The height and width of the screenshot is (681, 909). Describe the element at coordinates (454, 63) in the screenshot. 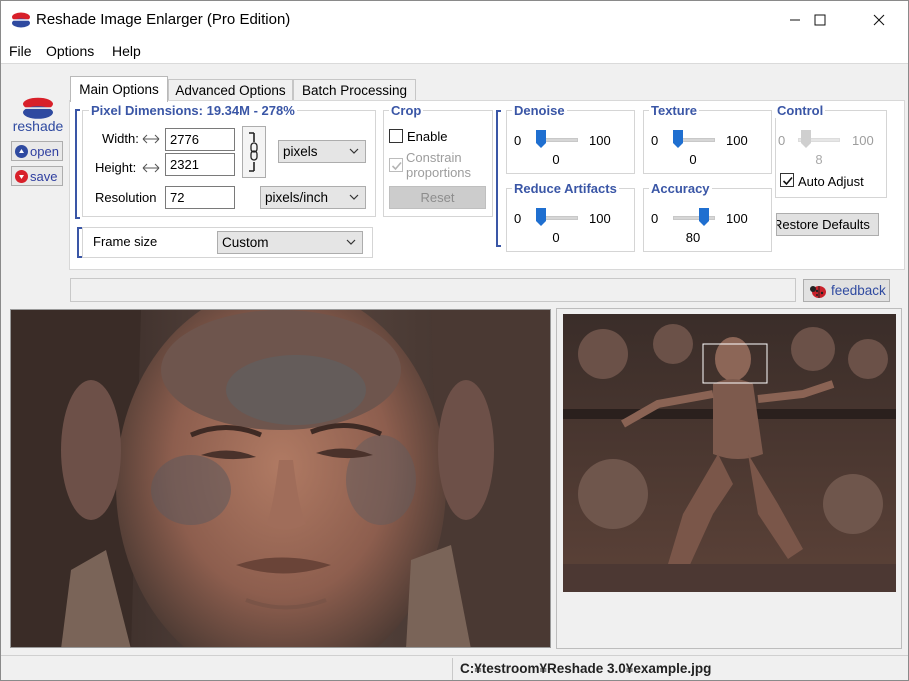

I see `menu-separator` at that location.